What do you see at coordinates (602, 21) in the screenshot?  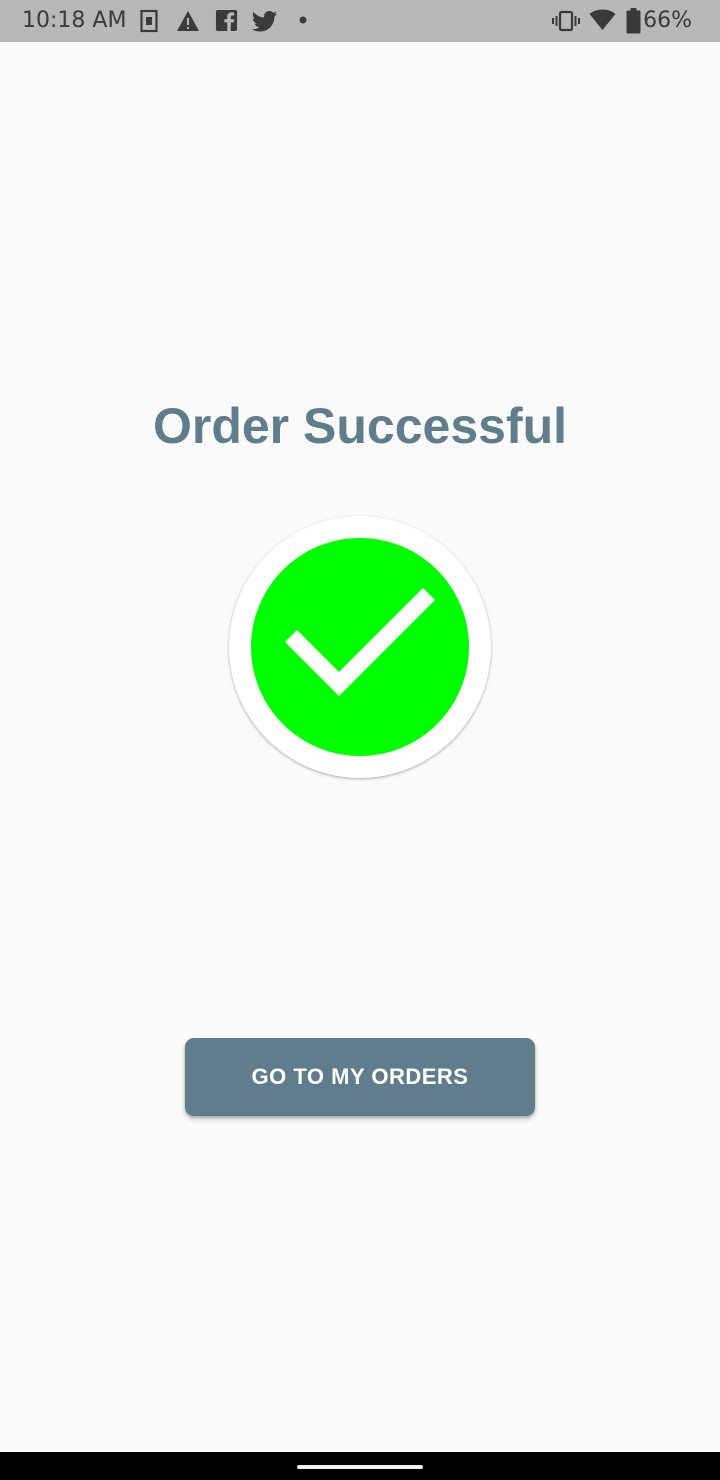 I see `wifi-icon` at bounding box center [602, 21].